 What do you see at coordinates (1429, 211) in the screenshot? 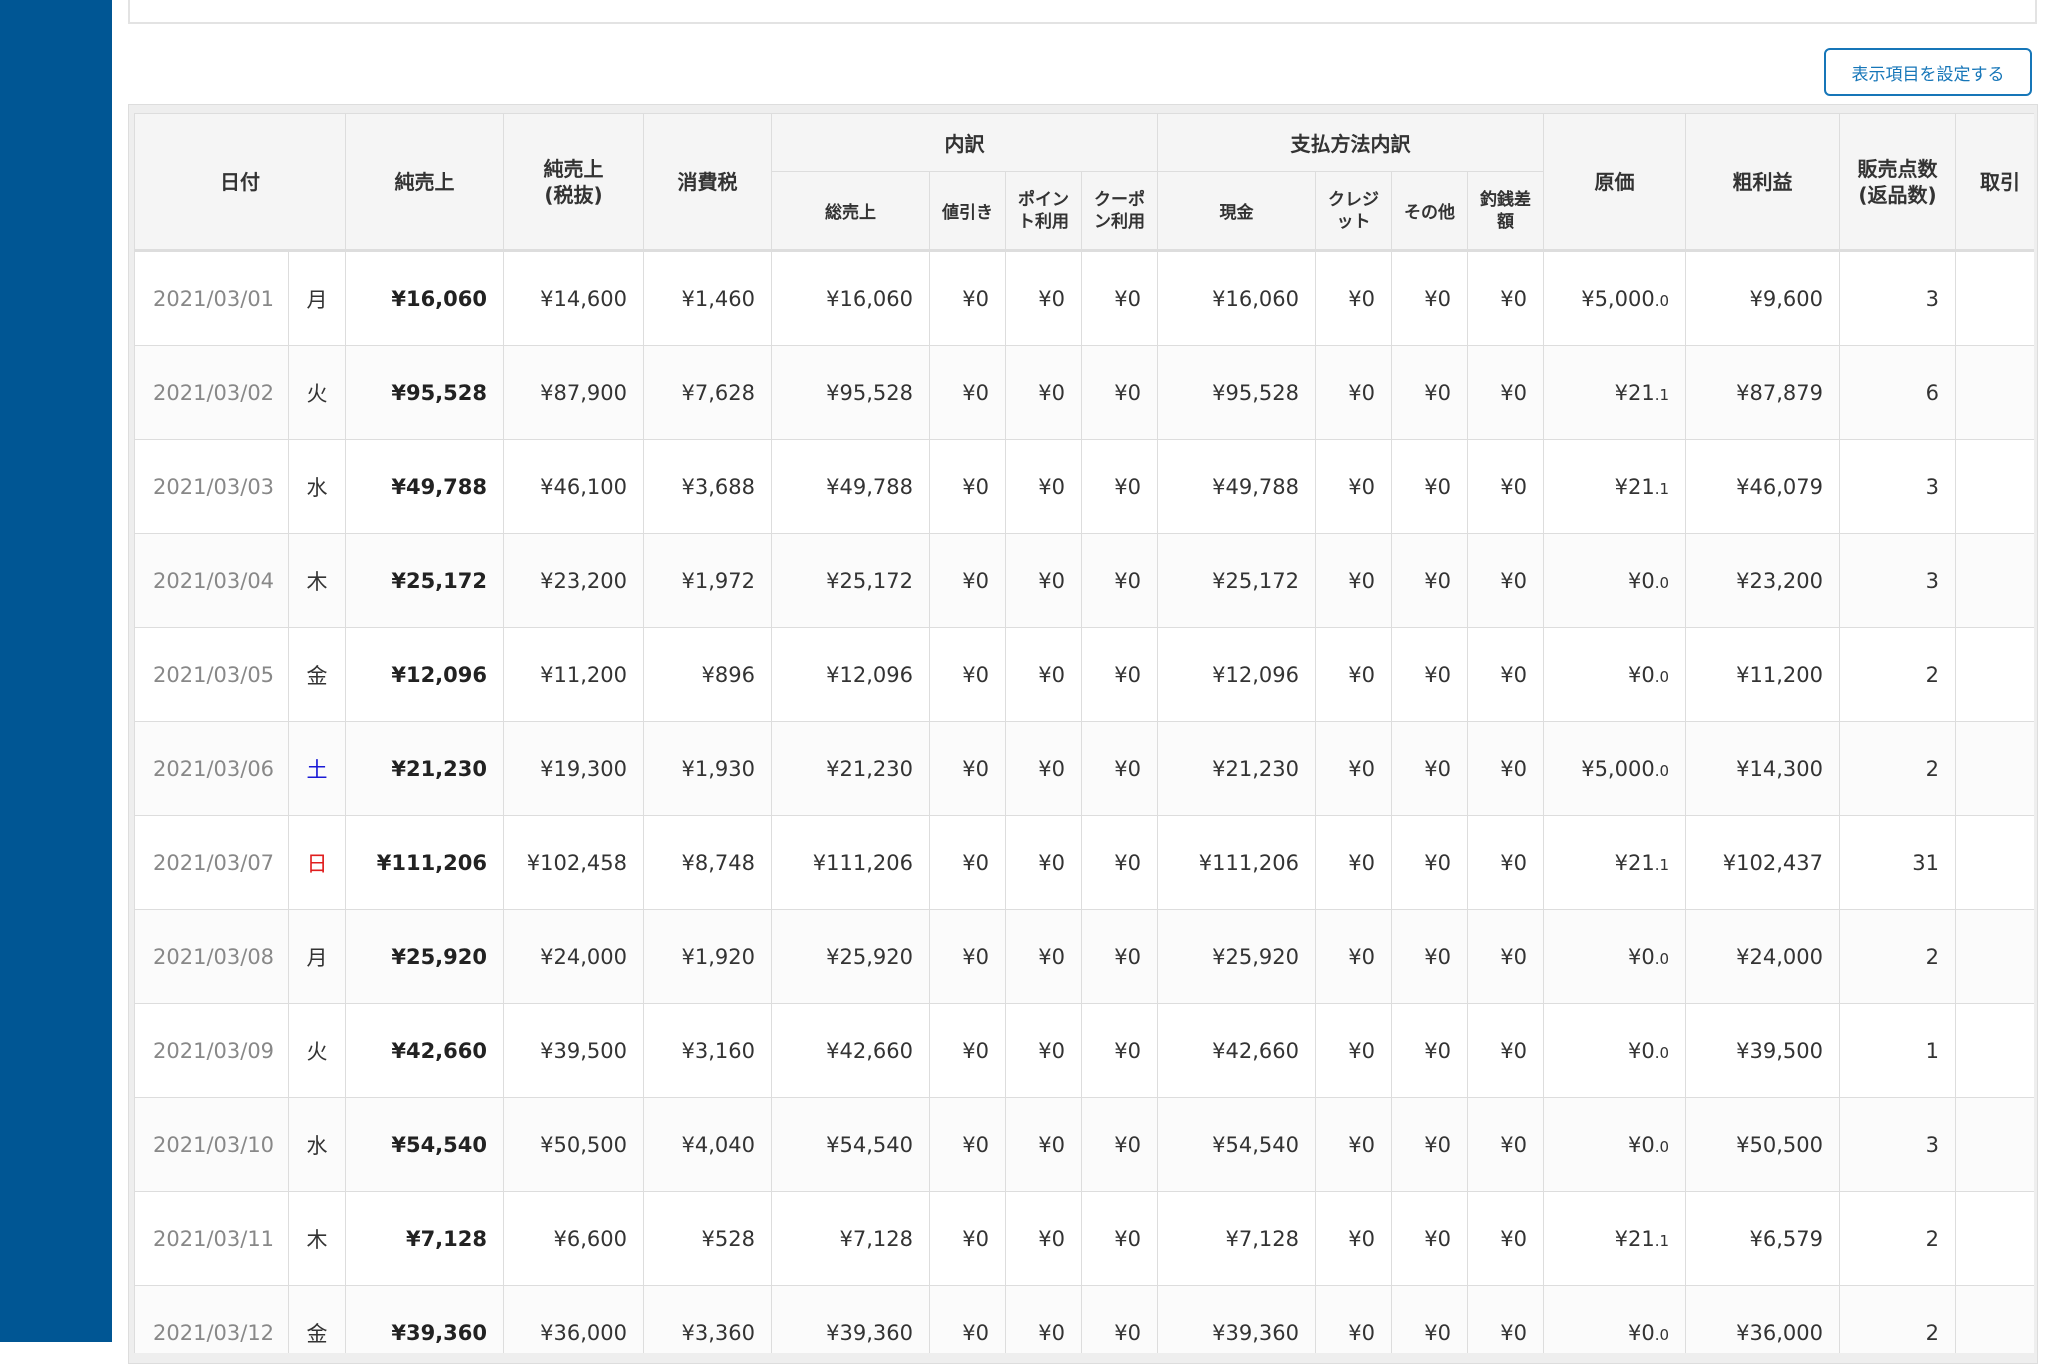
I see `header-other: その他` at bounding box center [1429, 211].